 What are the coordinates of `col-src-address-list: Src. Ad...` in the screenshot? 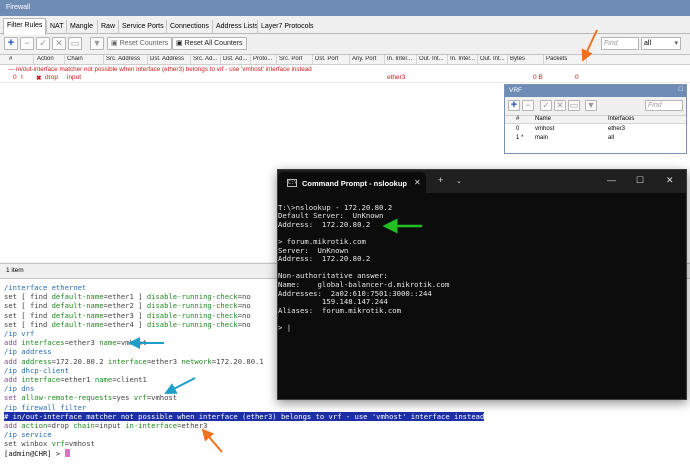 It's located at (206, 59).